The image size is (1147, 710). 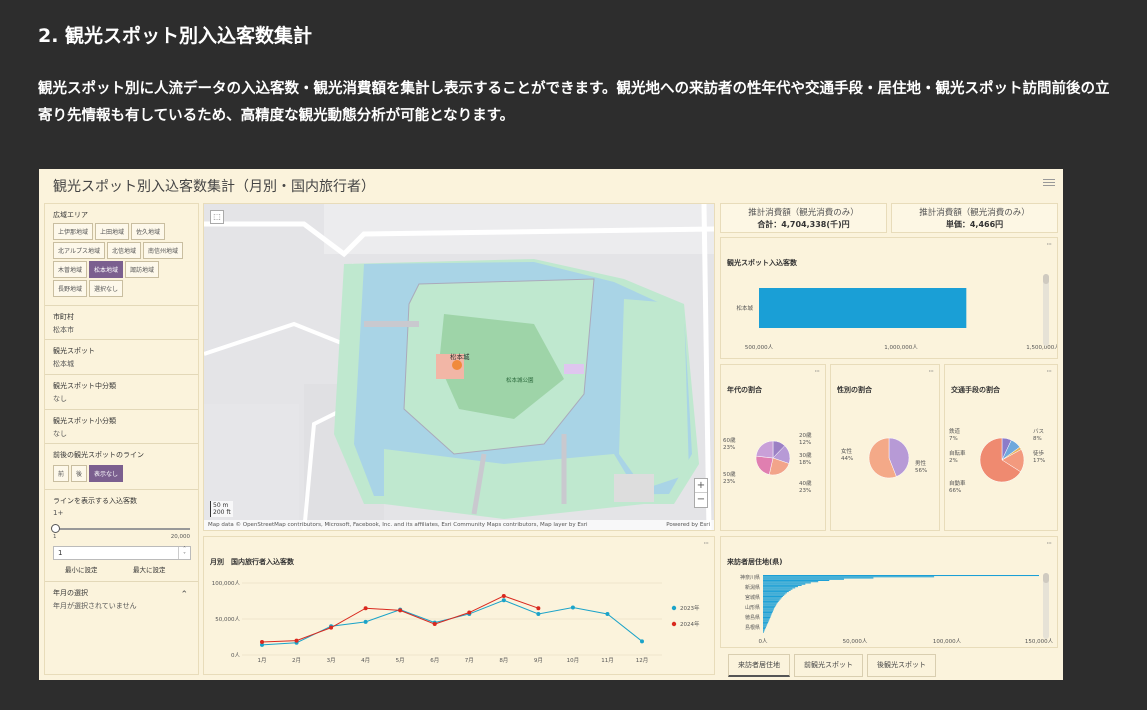 What do you see at coordinates (79, 473) in the screenshot?
I see `line-option-chip: 後` at bounding box center [79, 473].